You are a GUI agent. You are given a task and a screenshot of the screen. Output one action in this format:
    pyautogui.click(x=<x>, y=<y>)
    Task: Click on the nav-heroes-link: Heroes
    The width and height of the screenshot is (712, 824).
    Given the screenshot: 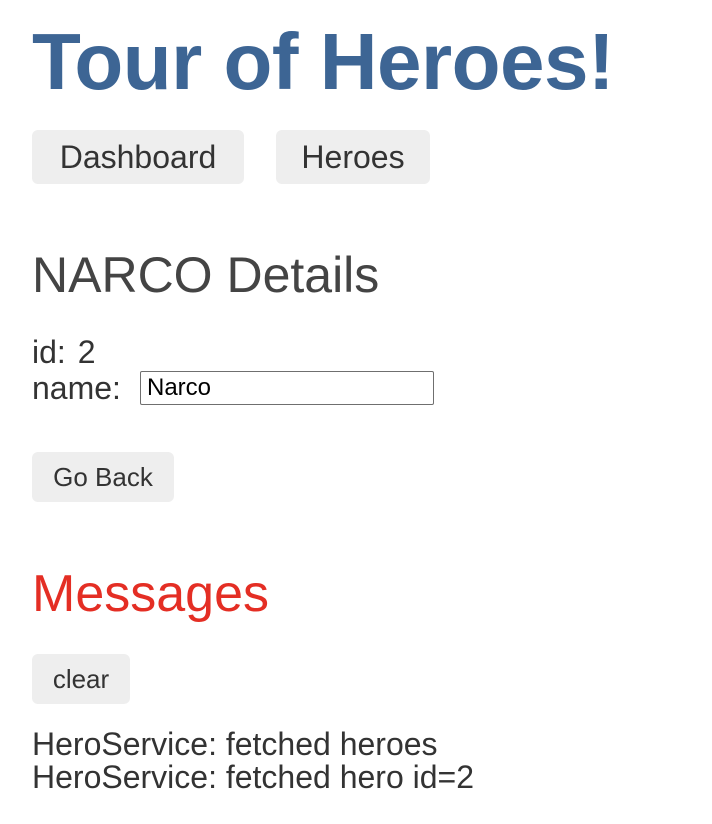 What is the action you would take?
    pyautogui.click(x=353, y=157)
    